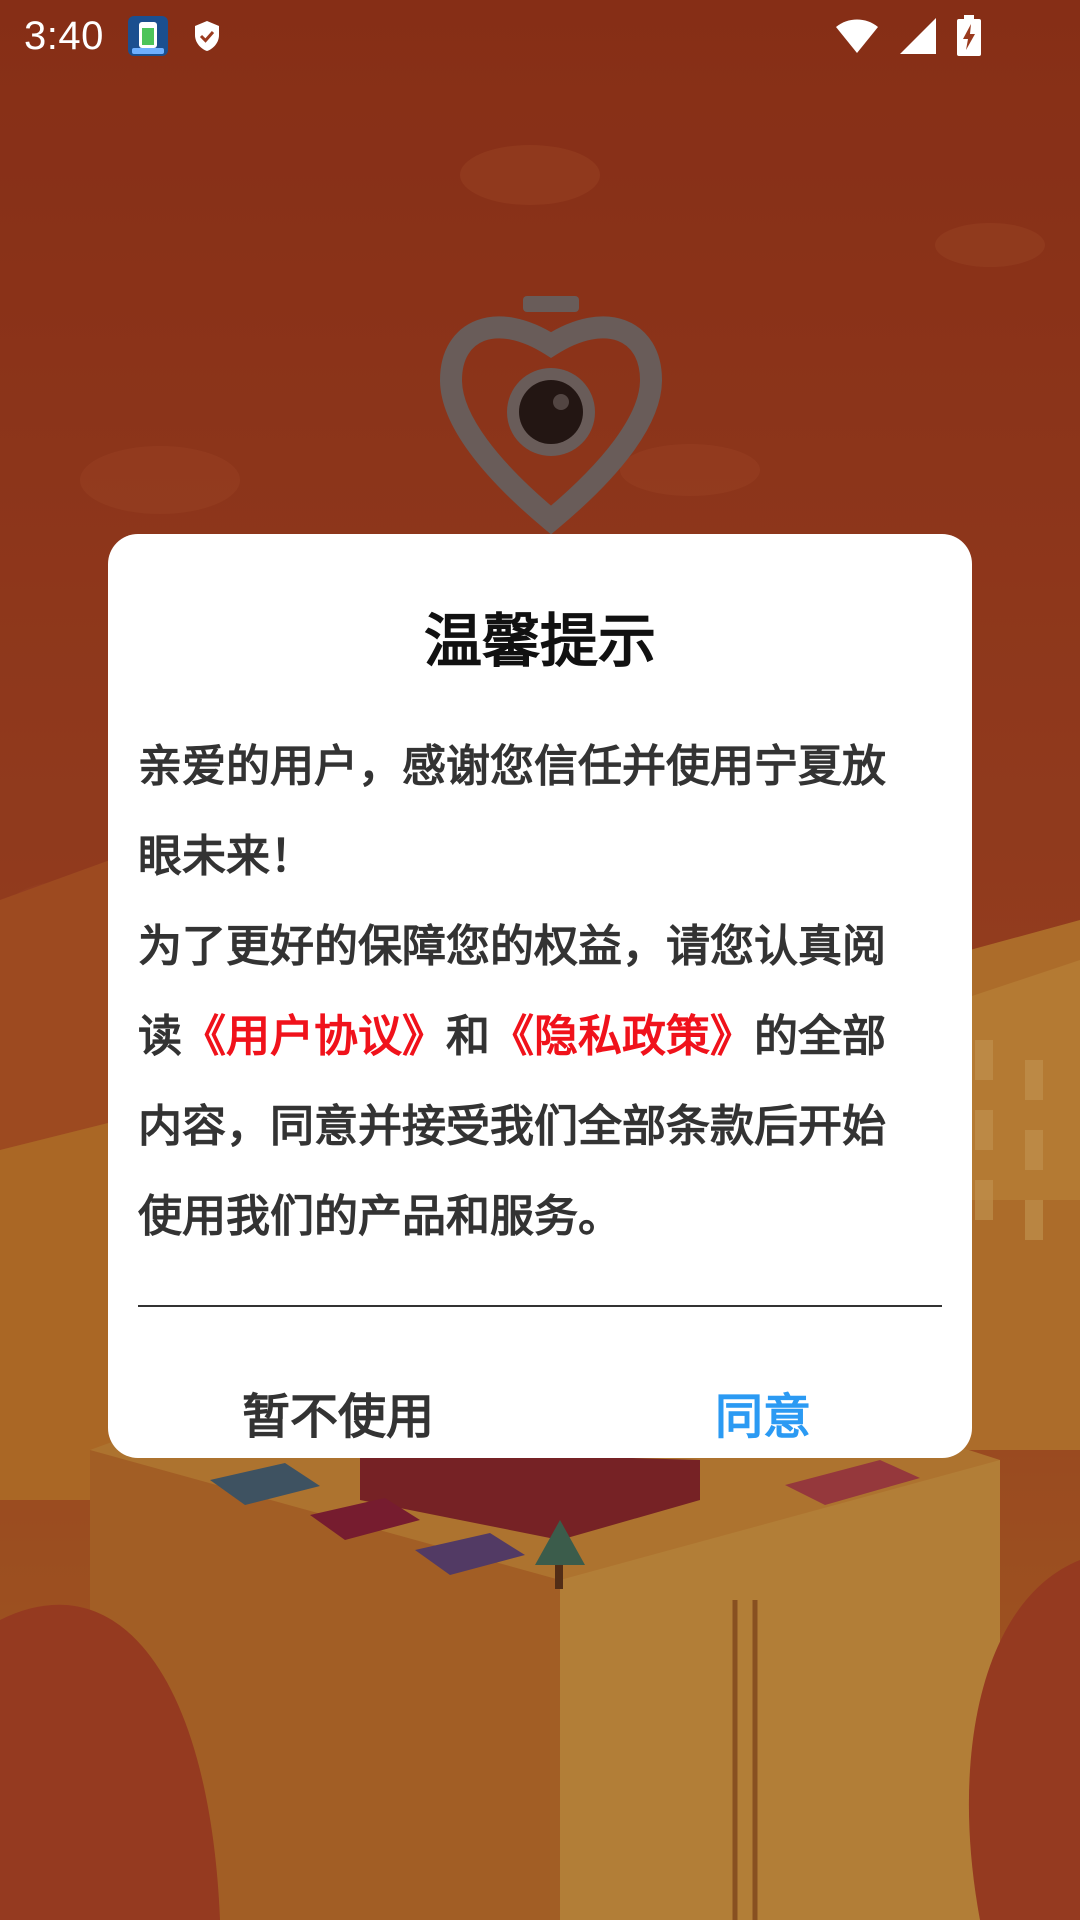 Image resolution: width=1080 pixels, height=1920 pixels. Describe the element at coordinates (64, 35) in the screenshot. I see `status-time: 3:40` at that location.